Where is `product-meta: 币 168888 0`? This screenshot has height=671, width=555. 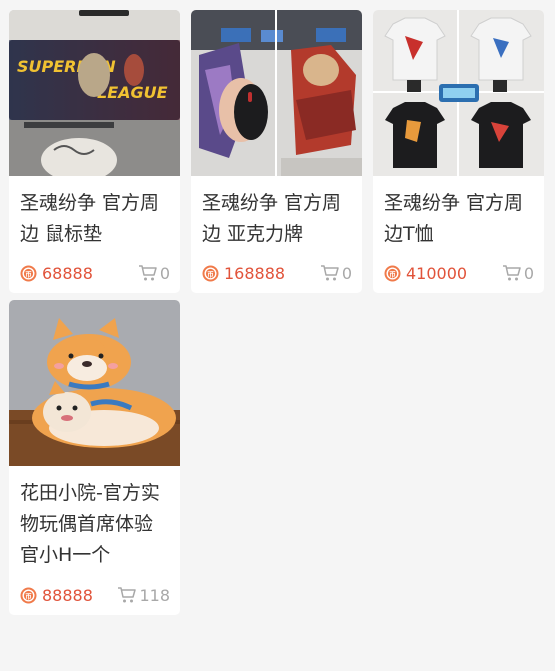
product-meta: 币 168888 0 is located at coordinates (277, 273).